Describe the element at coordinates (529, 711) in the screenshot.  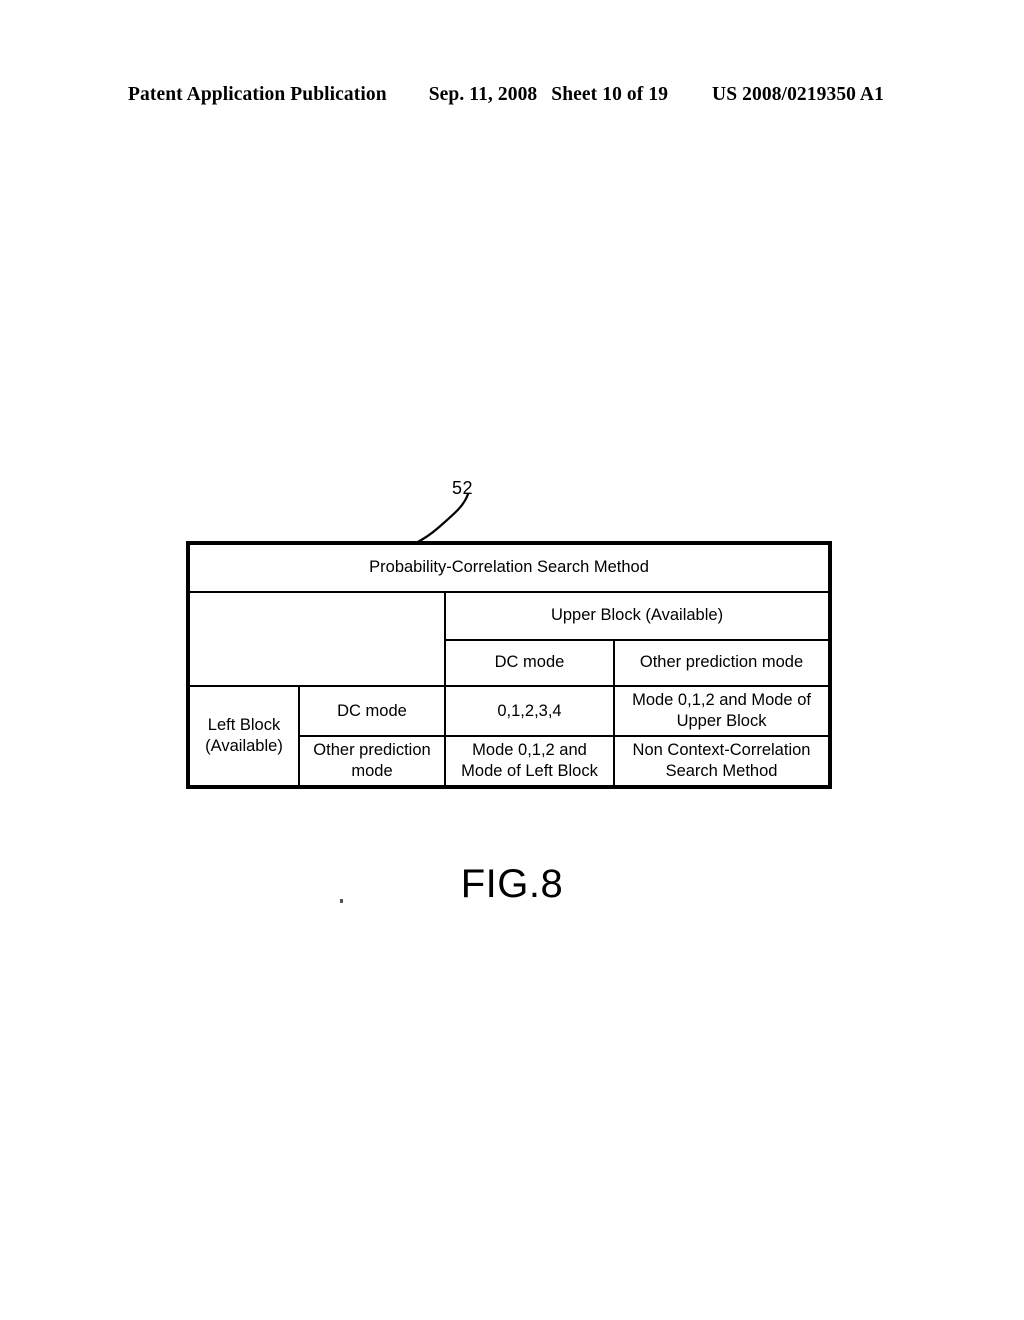
I see `cell-dc-dc: 0,1,2,3,4` at that location.